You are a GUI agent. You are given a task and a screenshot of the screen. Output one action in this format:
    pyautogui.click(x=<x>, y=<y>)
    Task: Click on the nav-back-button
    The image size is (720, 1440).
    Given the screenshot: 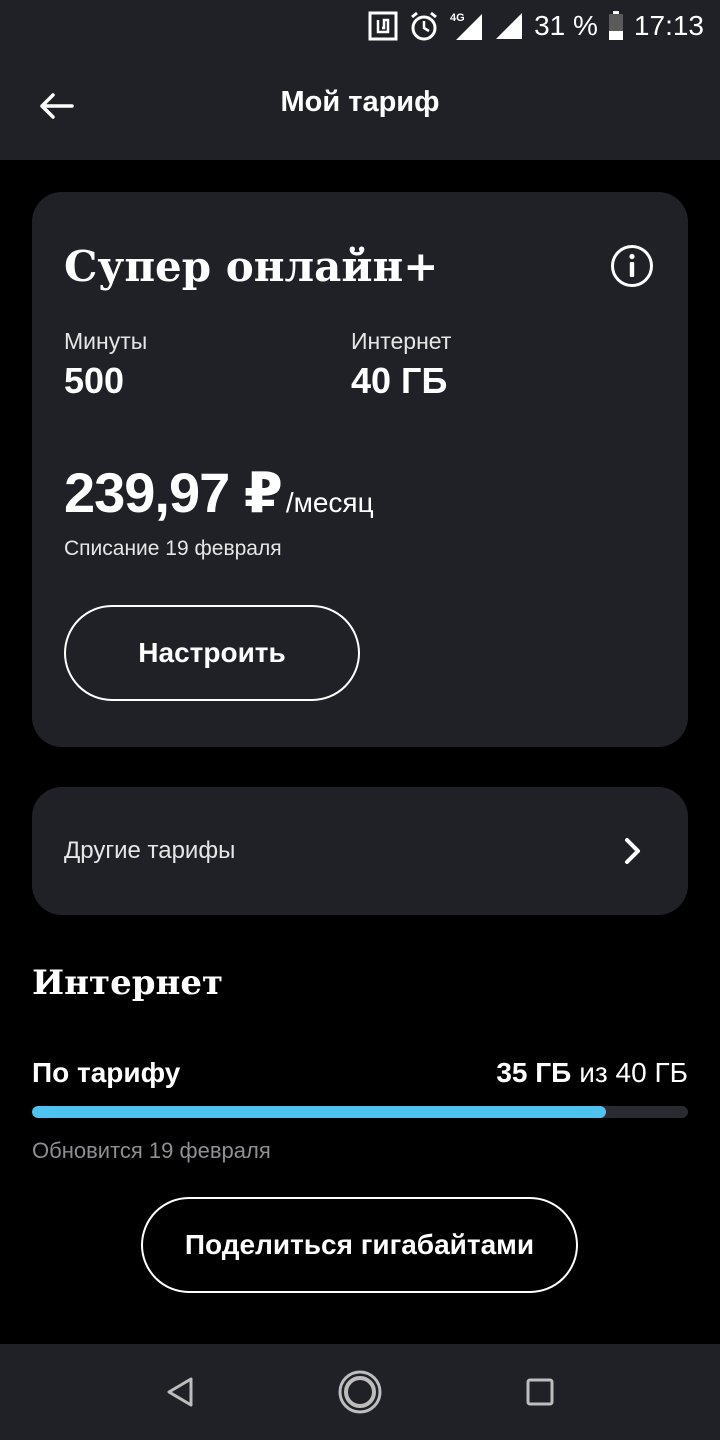 What is the action you would take?
    pyautogui.click(x=180, y=1392)
    